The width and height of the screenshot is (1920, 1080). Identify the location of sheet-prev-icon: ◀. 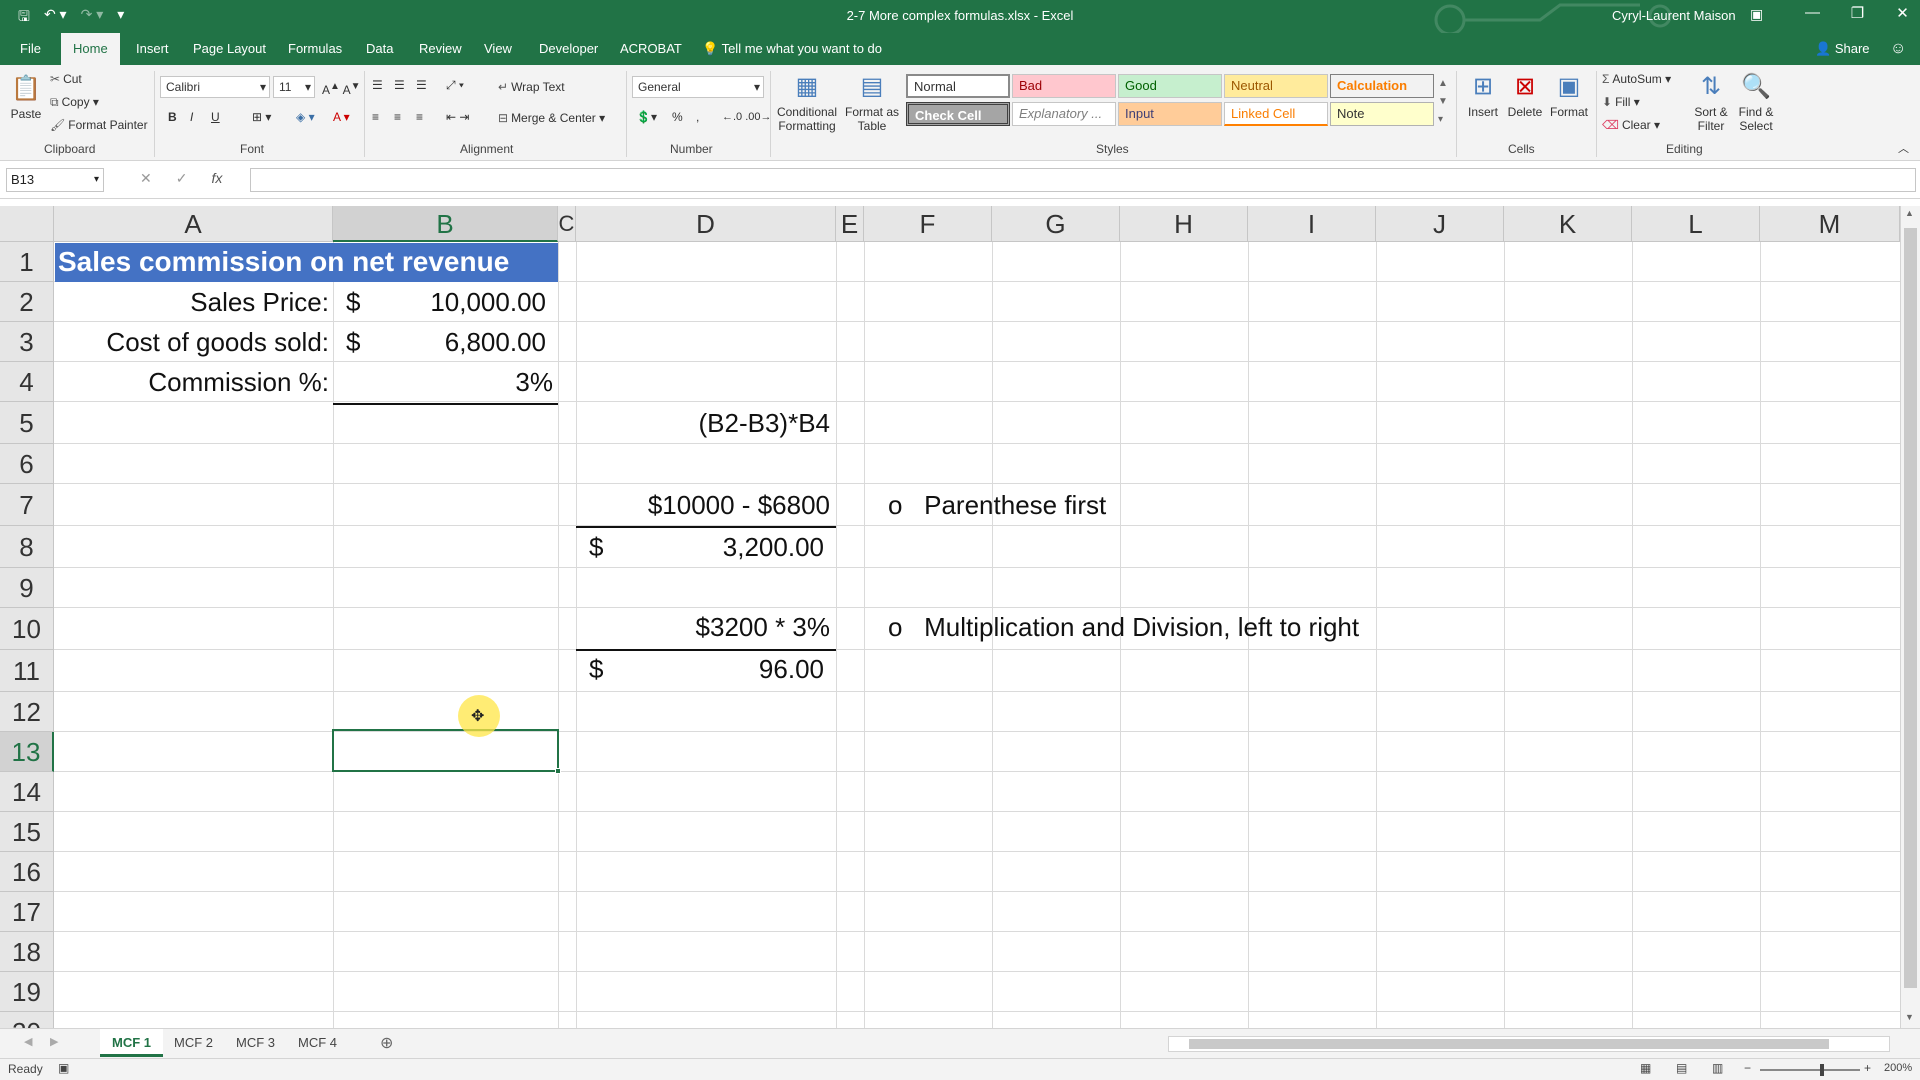
(28, 1041).